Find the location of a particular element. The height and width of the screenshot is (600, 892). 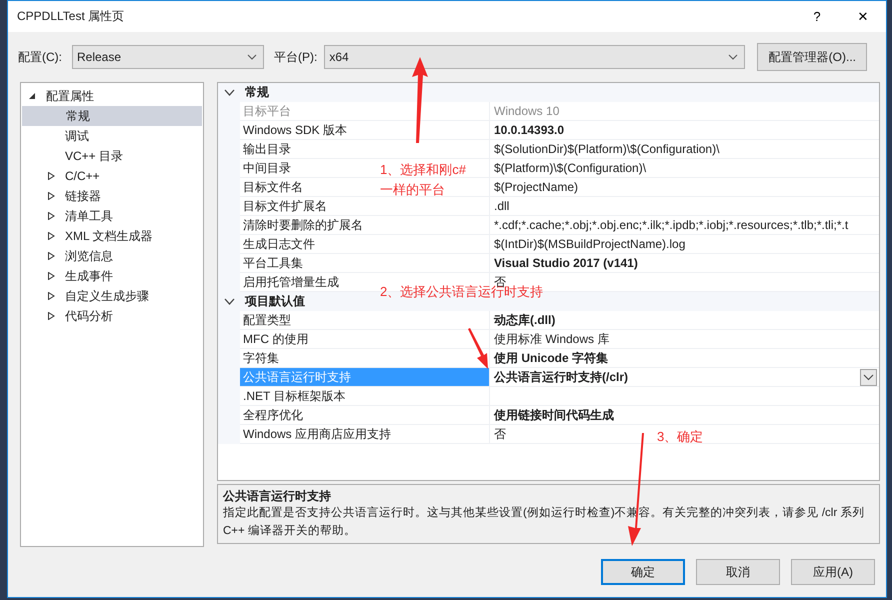

annotation-text: 3、确定 is located at coordinates (680, 437).